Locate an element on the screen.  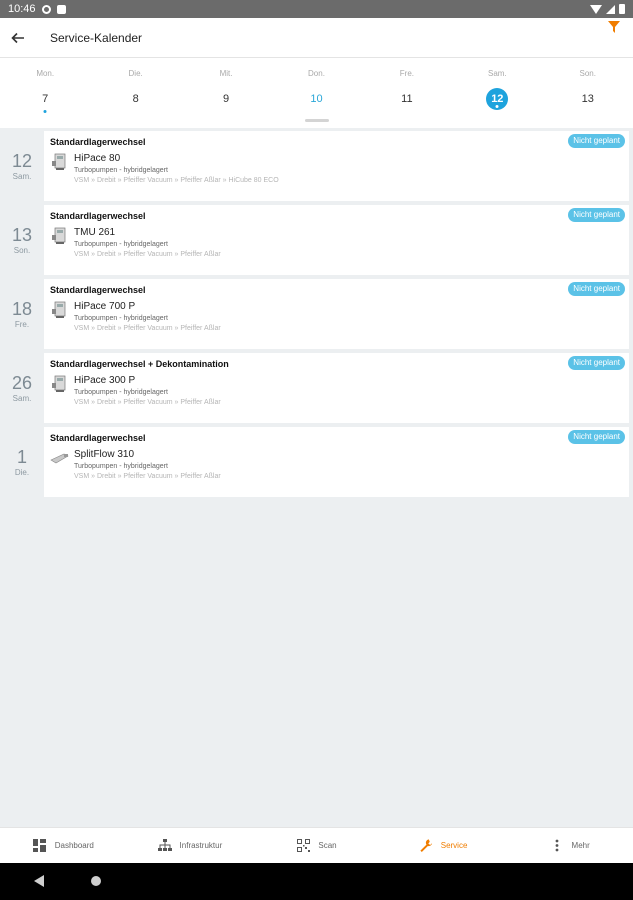
nav-item-mehr: Mehr is located at coordinates (569, 845).